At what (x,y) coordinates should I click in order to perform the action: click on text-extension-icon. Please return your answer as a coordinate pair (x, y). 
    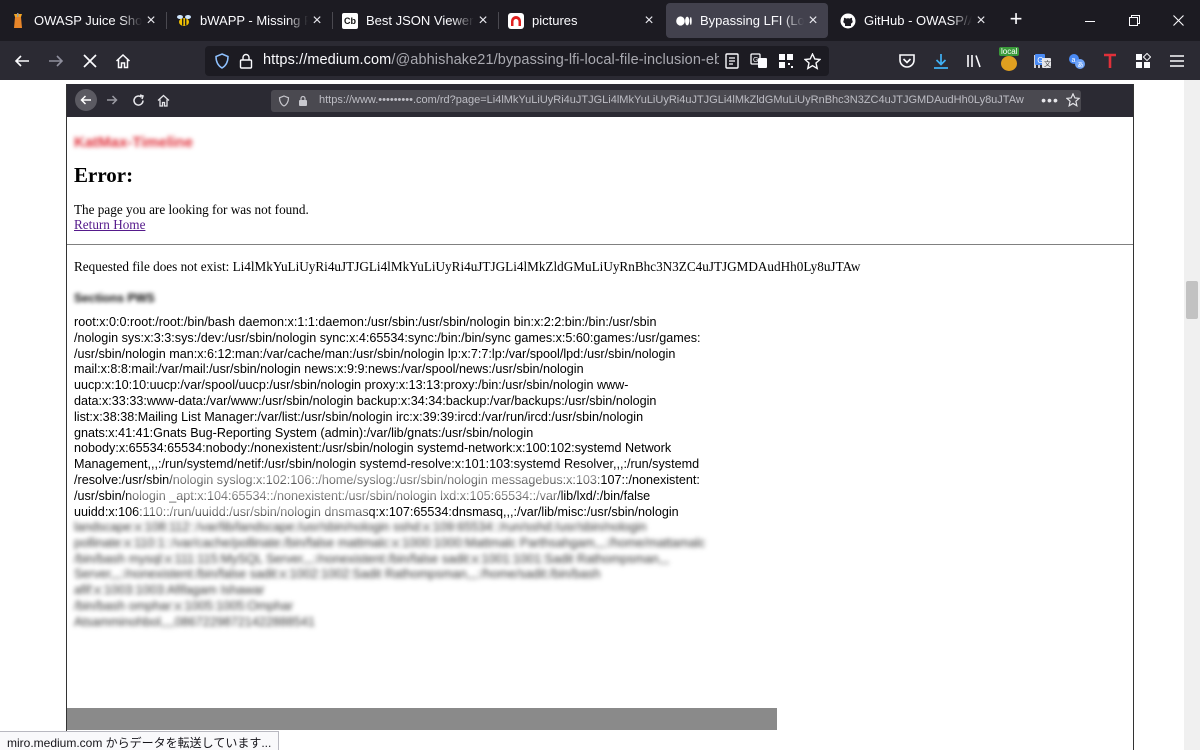
    Looking at the image, I should click on (1110, 61).